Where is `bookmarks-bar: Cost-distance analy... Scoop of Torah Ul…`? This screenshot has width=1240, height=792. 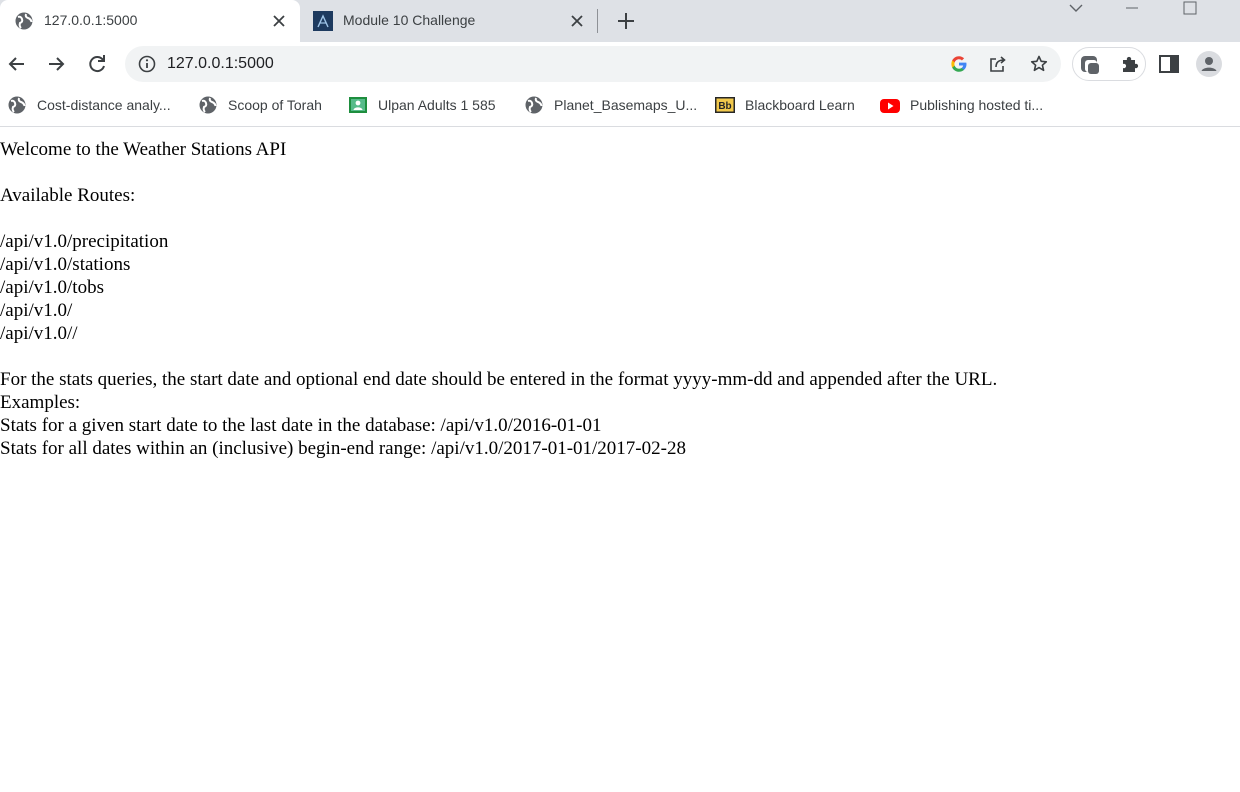
bookmarks-bar: Cost-distance analy... Scoop of Torah Ul… is located at coordinates (620, 106).